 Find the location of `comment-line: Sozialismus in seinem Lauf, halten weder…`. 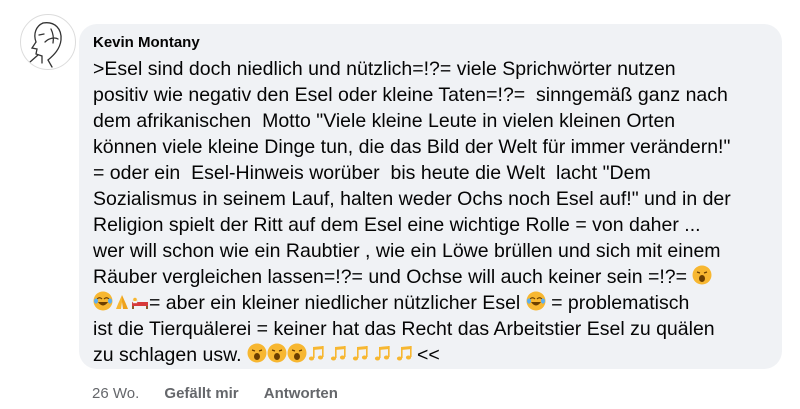

comment-line: Sozialismus in seinem Lauf, halten weder… is located at coordinates (412, 199).